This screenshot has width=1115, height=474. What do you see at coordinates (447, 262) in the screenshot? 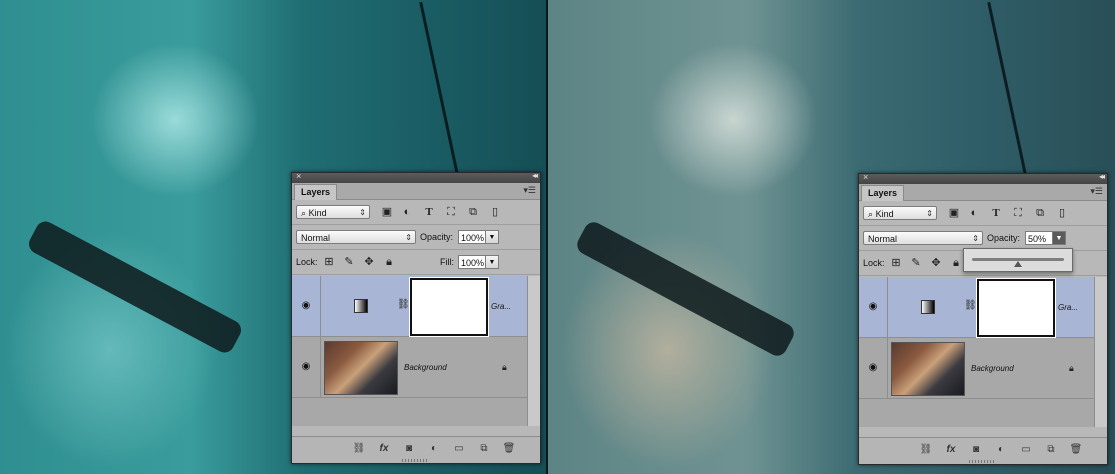
I see `fill-label: Fill:` at bounding box center [447, 262].